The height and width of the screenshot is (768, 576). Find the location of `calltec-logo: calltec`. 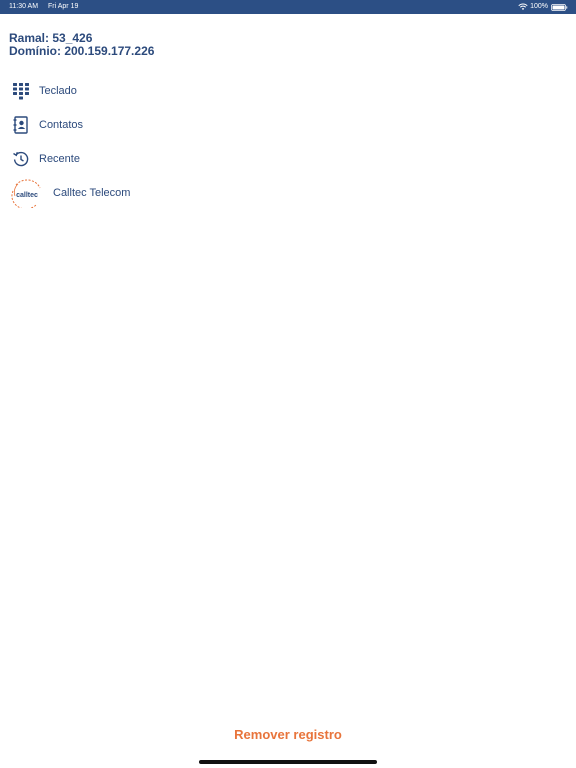

calltec-logo: calltec is located at coordinates (26, 193).